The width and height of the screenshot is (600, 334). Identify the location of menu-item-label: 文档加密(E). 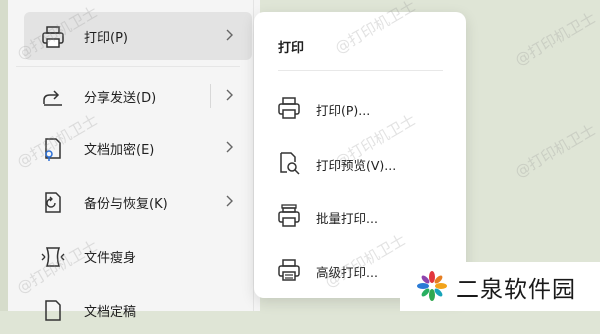
(119, 150).